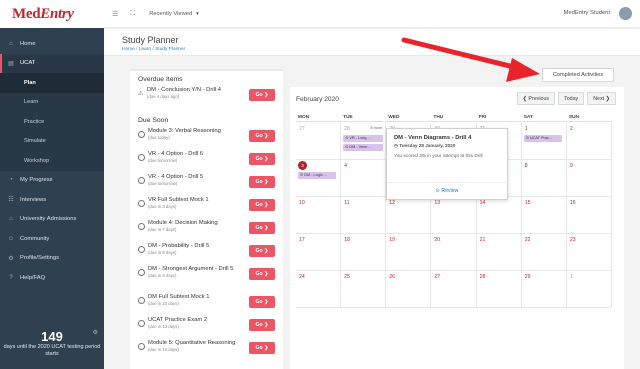  What do you see at coordinates (463, 54) in the screenshot?
I see `arrow-shaft` at bounding box center [463, 54].